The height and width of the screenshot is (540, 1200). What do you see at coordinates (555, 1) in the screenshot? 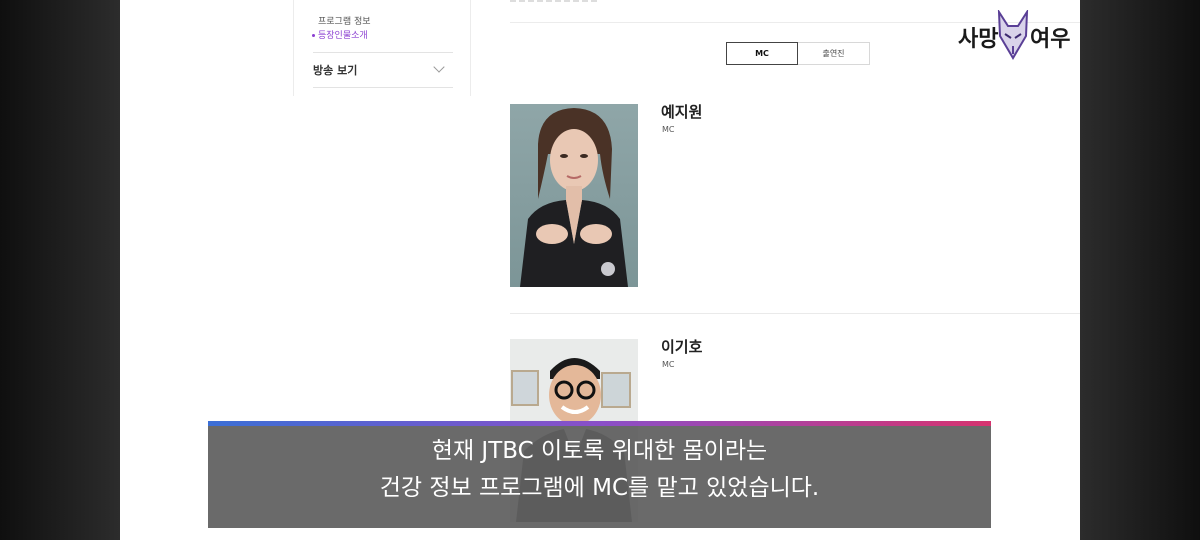
I see `section-title-cropped` at bounding box center [555, 1].